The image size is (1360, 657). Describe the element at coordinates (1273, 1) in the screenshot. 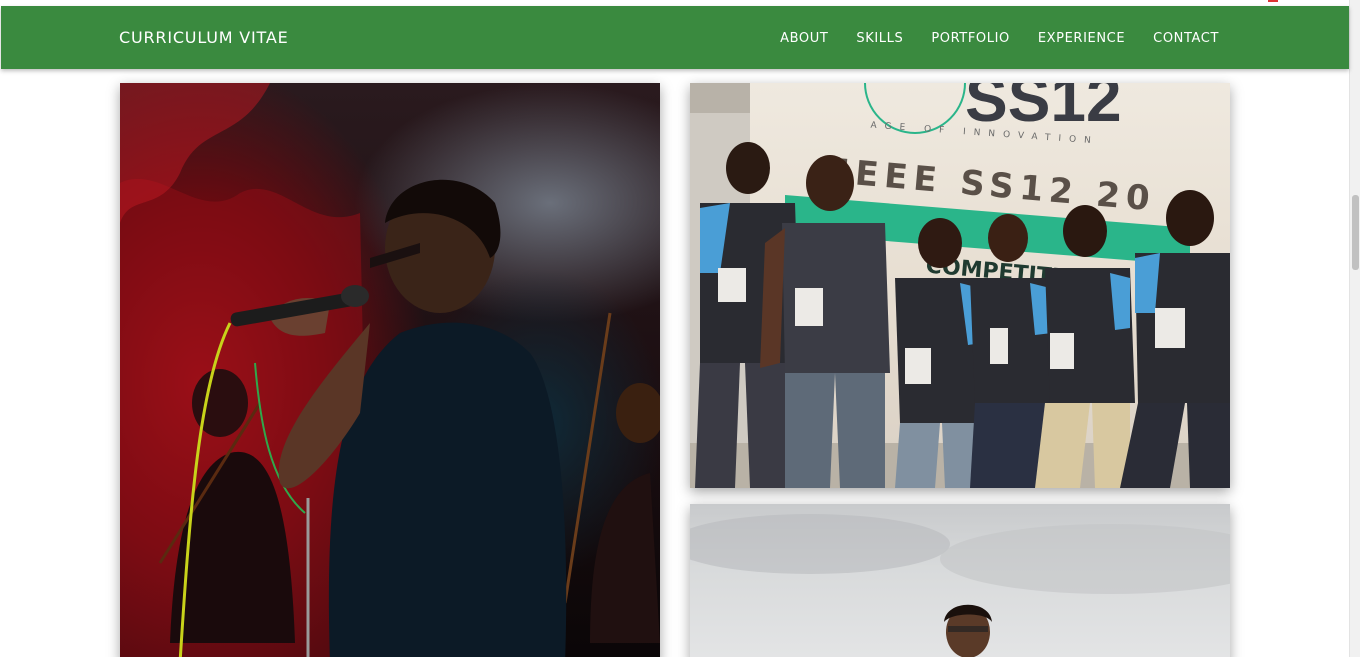

I see `red-indicator` at that location.